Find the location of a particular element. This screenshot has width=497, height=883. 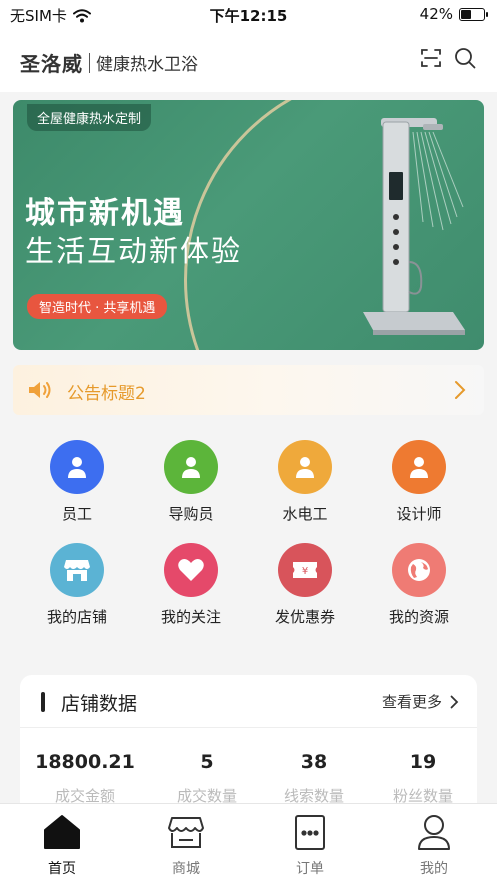

order-icon is located at coordinates (310, 832).